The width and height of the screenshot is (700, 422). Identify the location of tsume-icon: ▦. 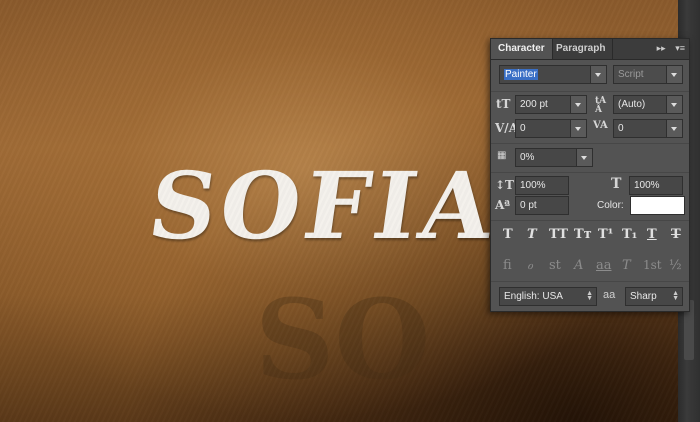
(502, 155).